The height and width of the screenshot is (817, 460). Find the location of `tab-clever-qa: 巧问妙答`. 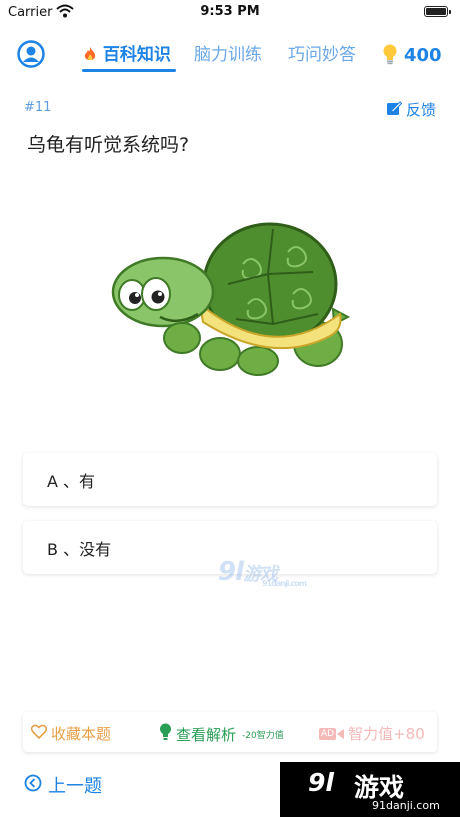

tab-clever-qa: 巧问妙答 is located at coordinates (322, 52).